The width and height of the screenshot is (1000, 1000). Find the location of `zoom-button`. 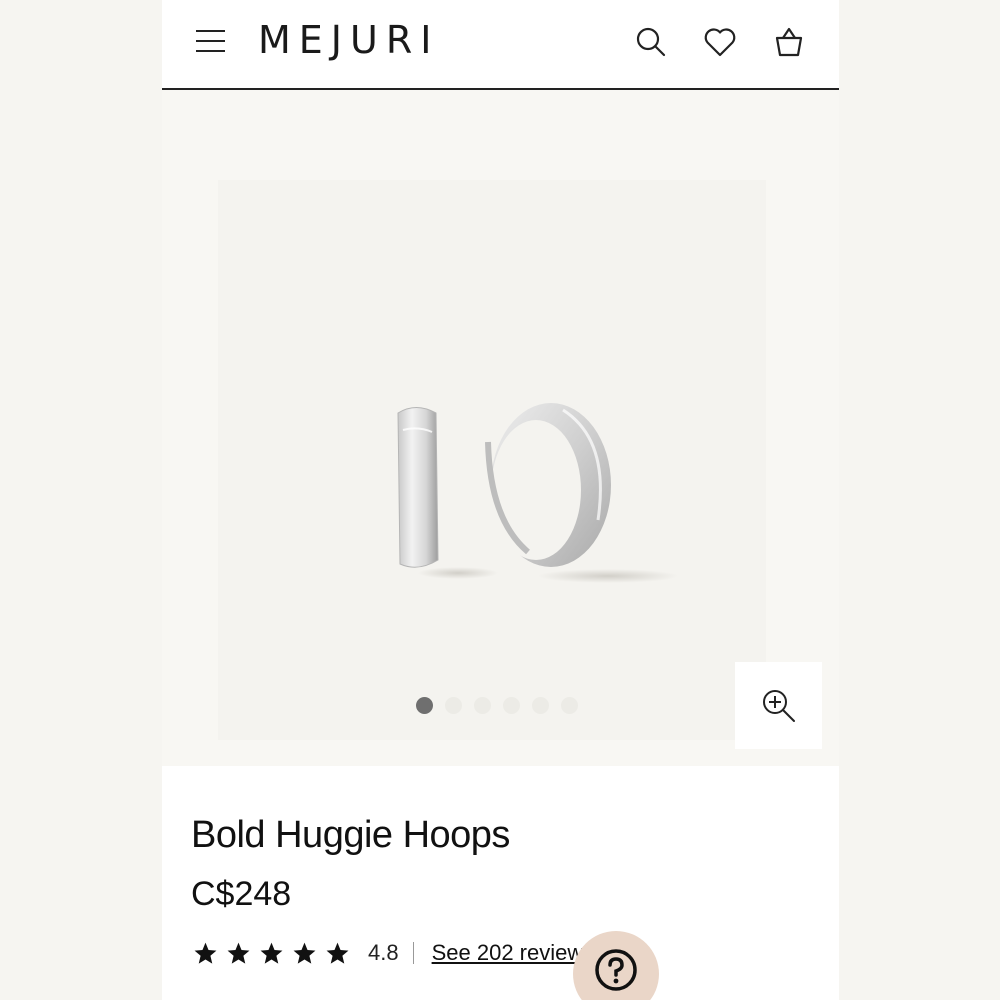

zoom-button is located at coordinates (778, 705).